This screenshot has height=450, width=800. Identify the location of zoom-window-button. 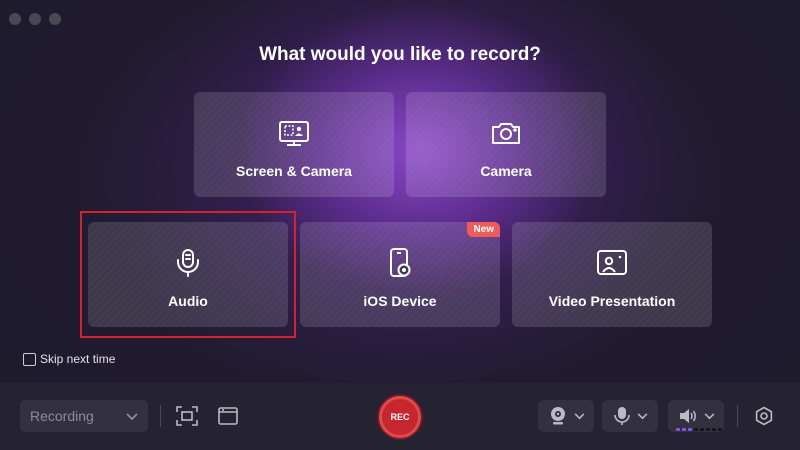
(55, 19).